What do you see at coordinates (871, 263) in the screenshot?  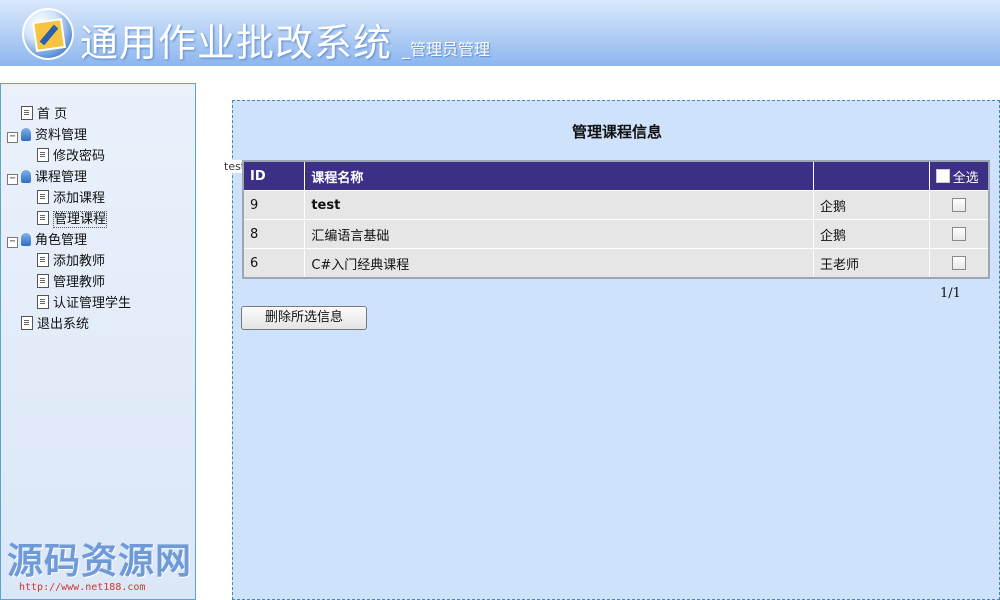 I see `cell-teacher: 王老师` at bounding box center [871, 263].